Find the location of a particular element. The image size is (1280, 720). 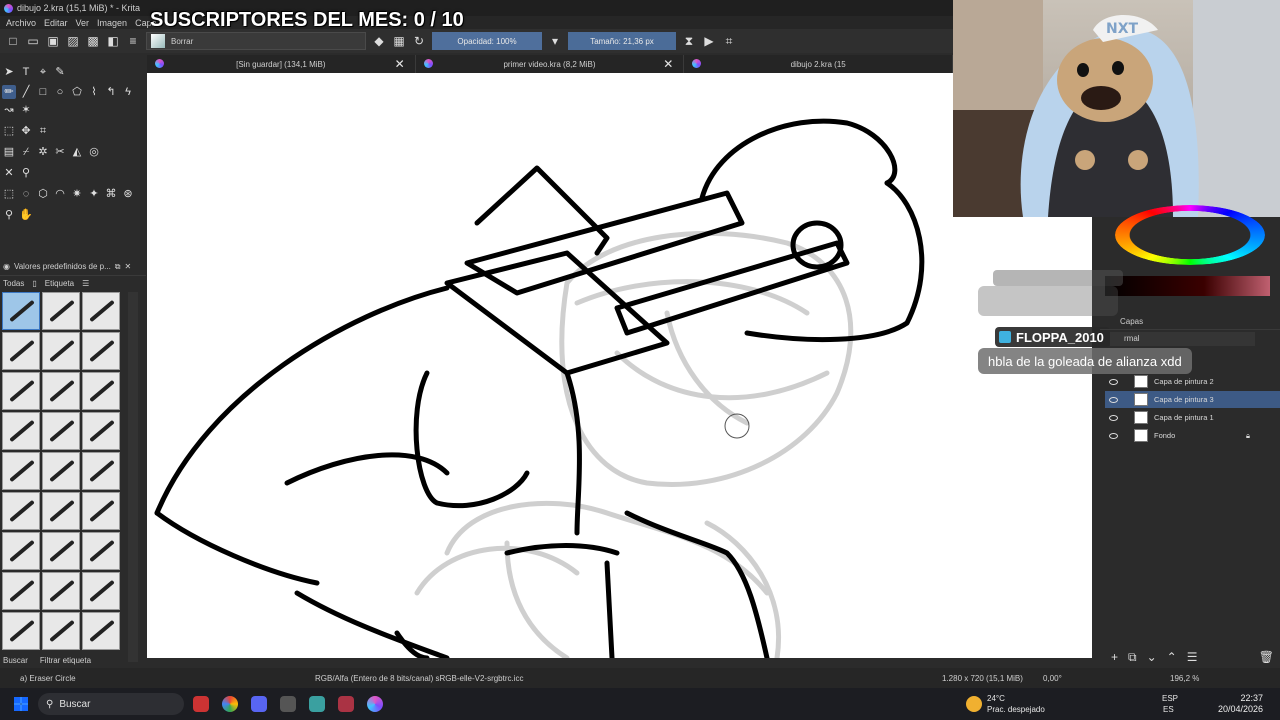

tab-primer-video: primer video.kra (8,2 MiB) ✕ is located at coordinates (550, 64).